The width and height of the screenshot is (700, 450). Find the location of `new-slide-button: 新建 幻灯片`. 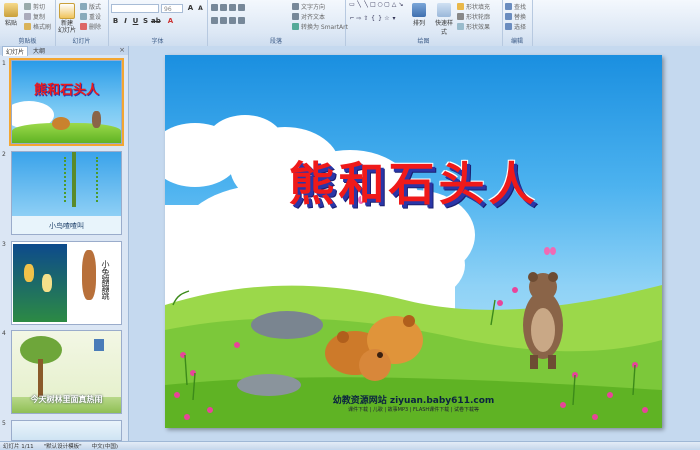

new-slide-button: 新建 幻灯片 is located at coordinates (67, 18).